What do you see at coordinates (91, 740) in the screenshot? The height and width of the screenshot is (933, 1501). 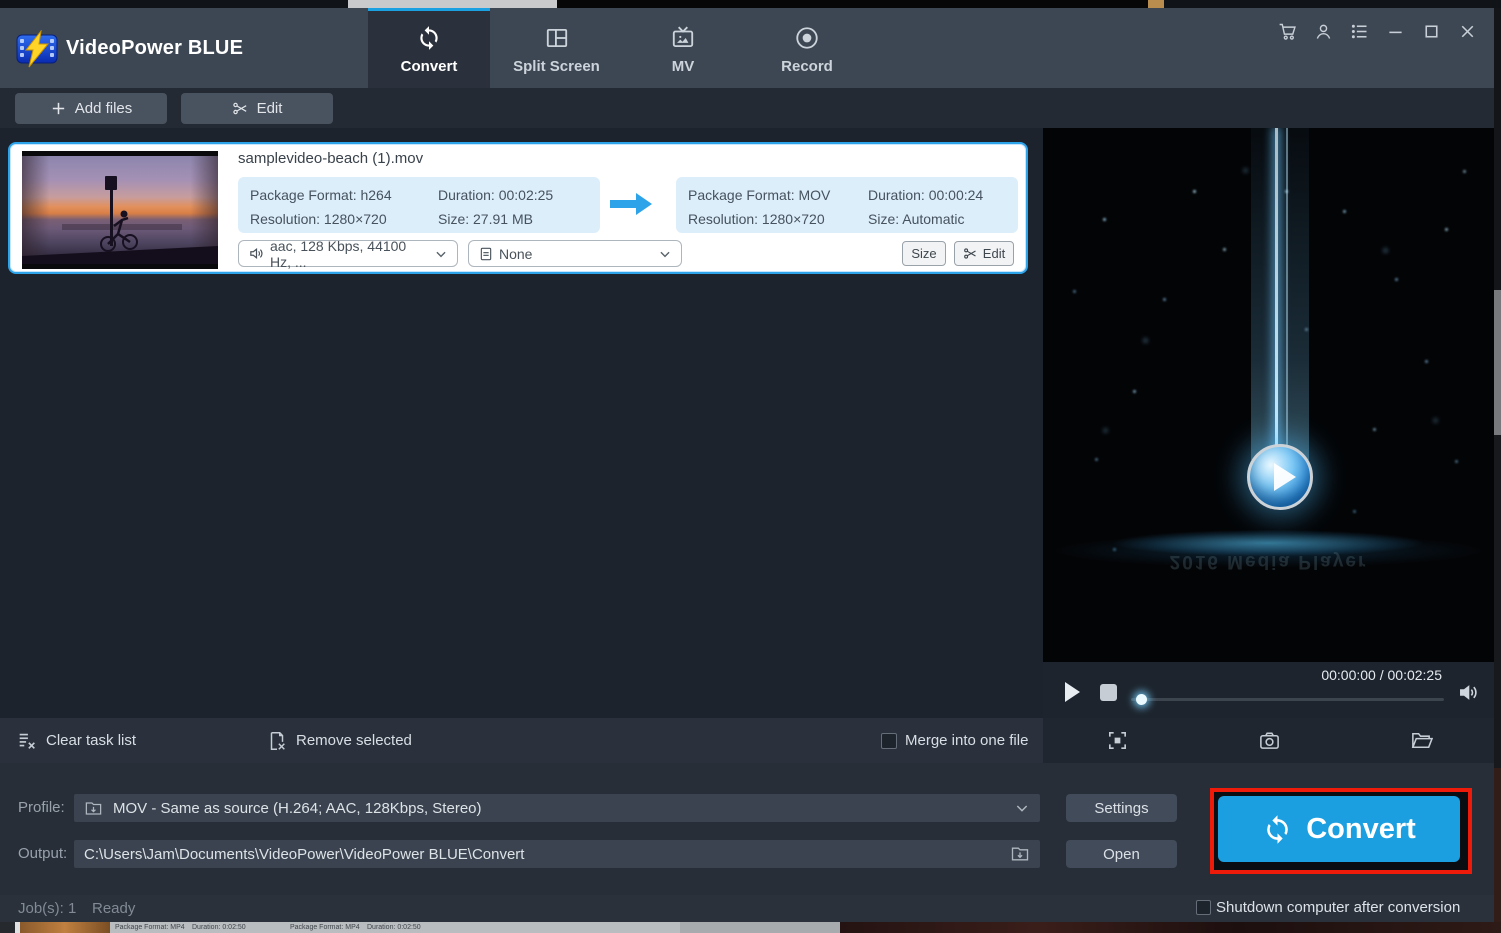 I see `clear-task-list-label: Clear task list` at bounding box center [91, 740].